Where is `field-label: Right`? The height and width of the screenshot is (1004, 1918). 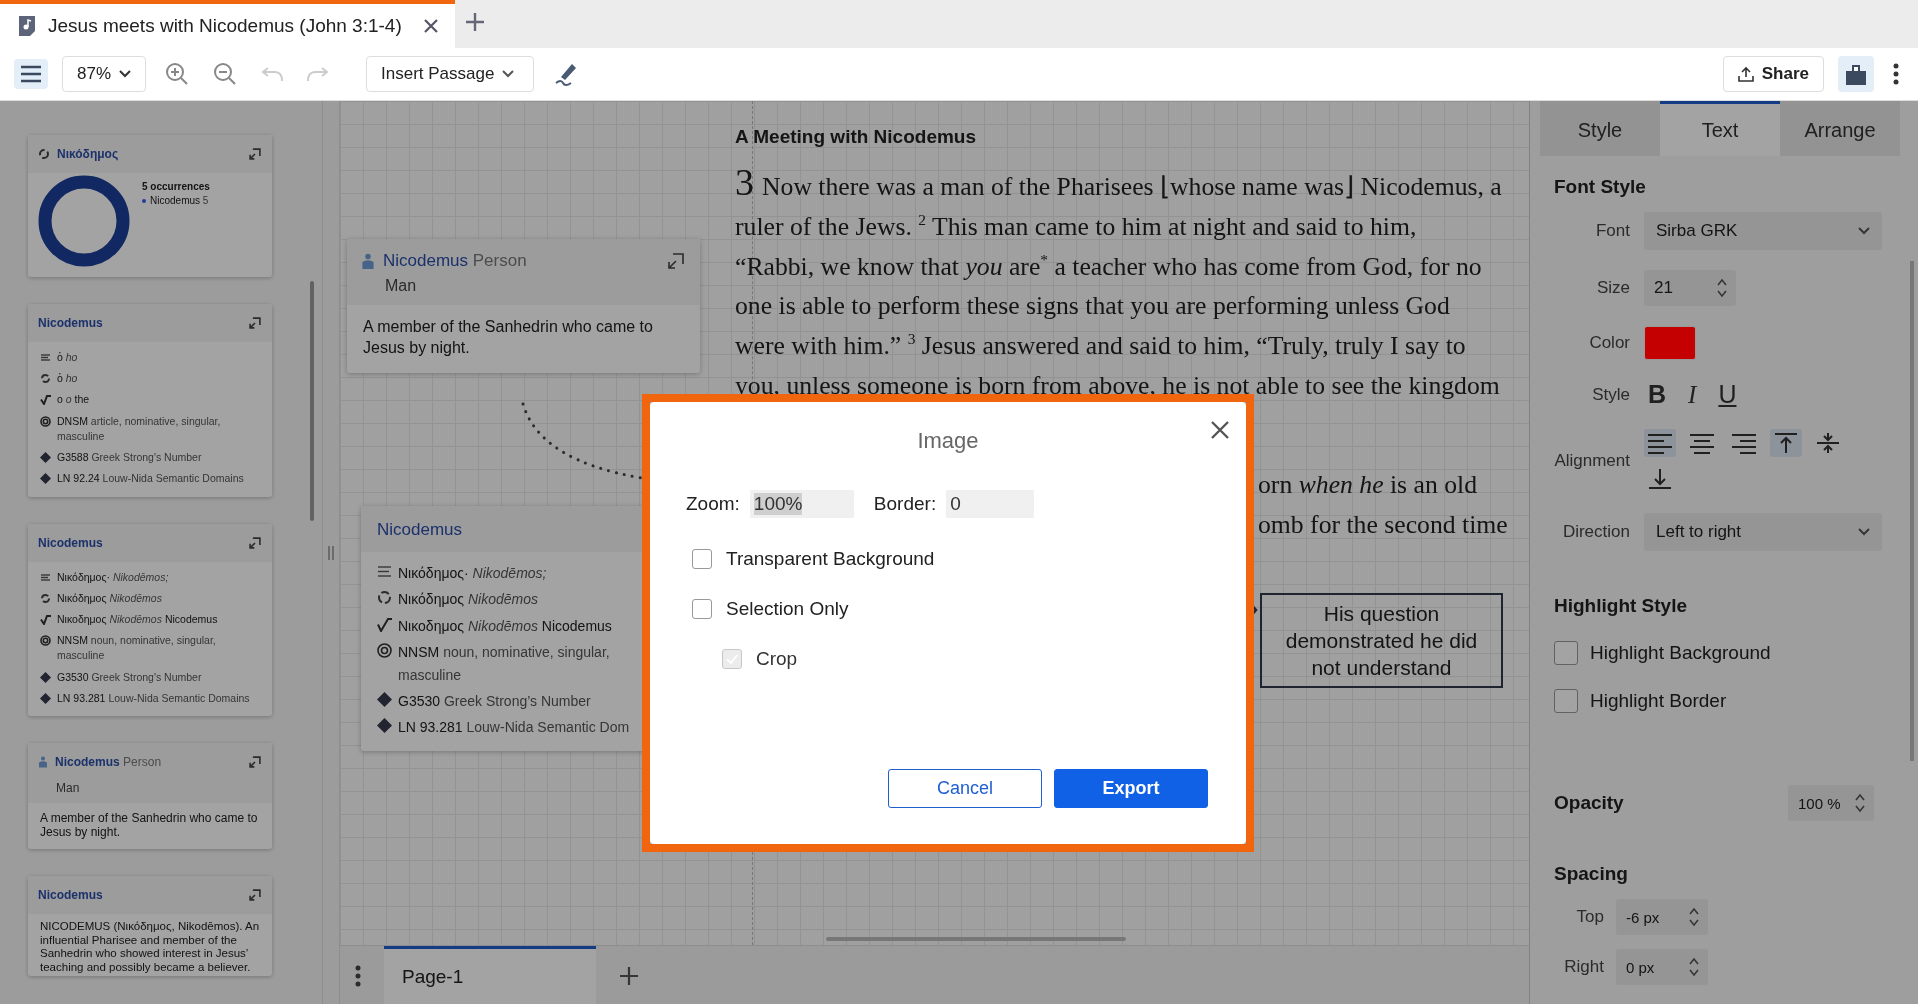
field-label: Right is located at coordinates (1584, 967).